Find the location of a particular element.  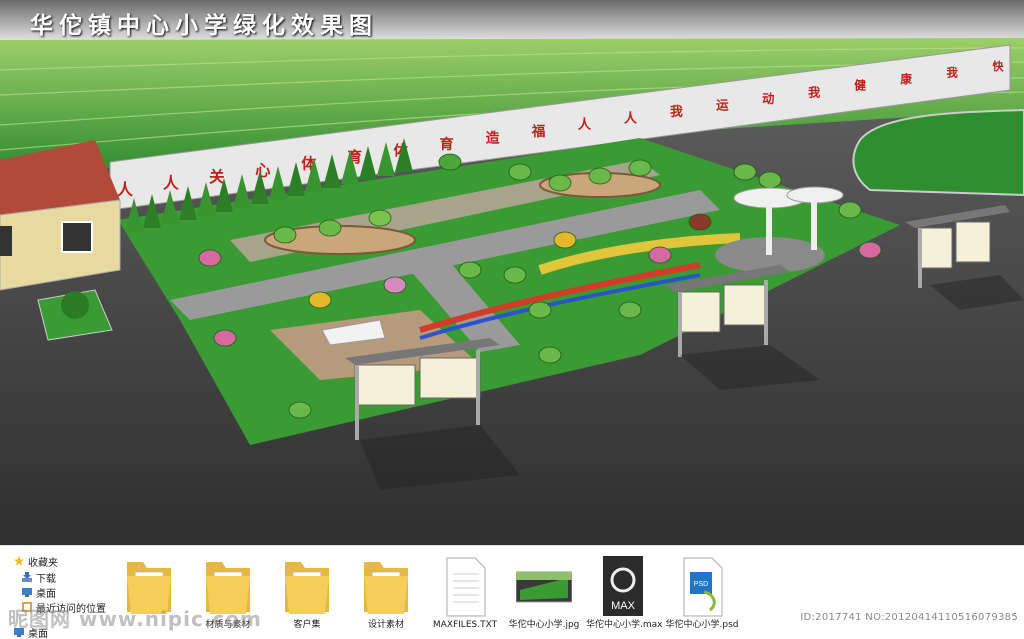

file-item: MAXFILES.TXT is located at coordinates (465, 594).